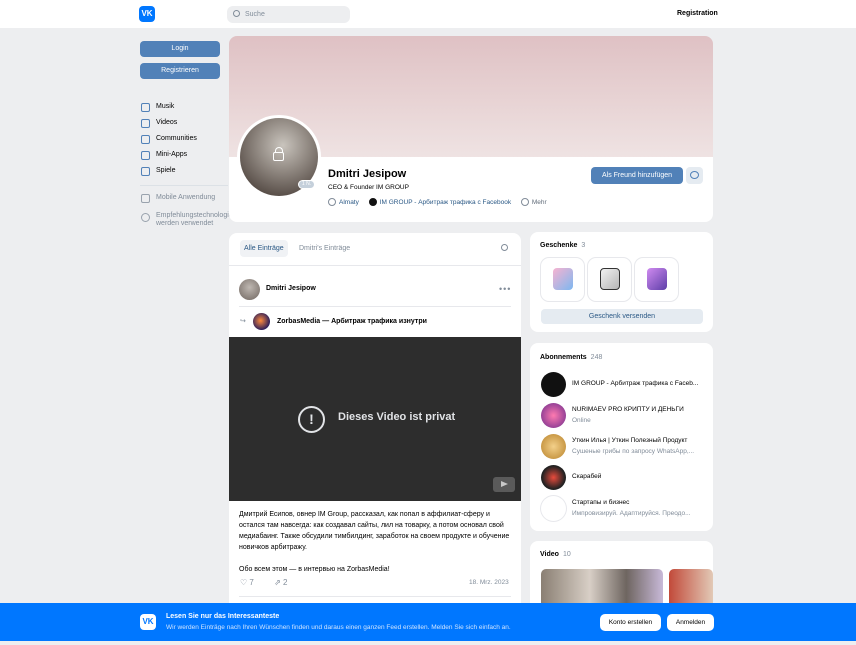 Image resolution: width=856 pixels, height=645 pixels. I want to click on tab-all-entries: Alle Einträge, so click(264, 248).